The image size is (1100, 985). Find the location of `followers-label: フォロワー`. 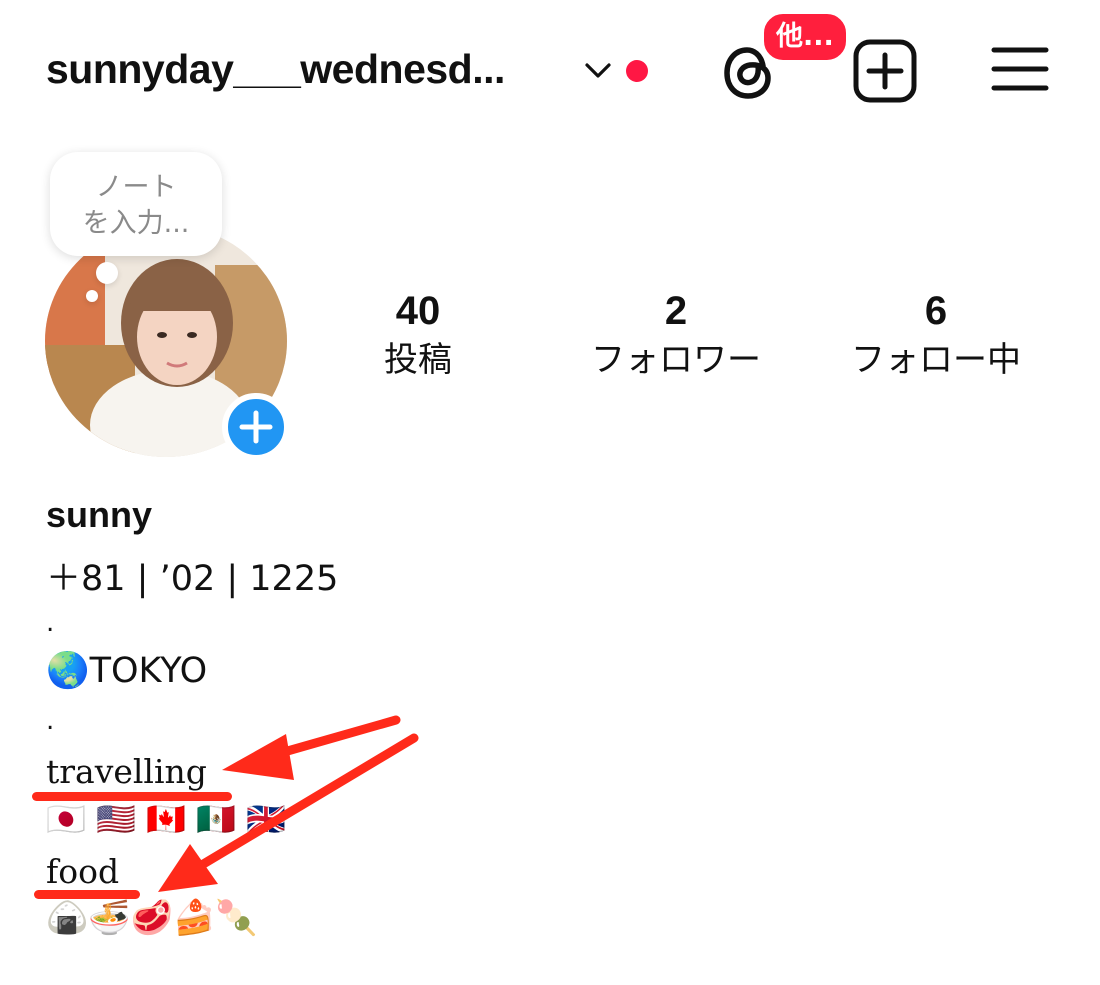

followers-label: フォロワー is located at coordinates (676, 360).